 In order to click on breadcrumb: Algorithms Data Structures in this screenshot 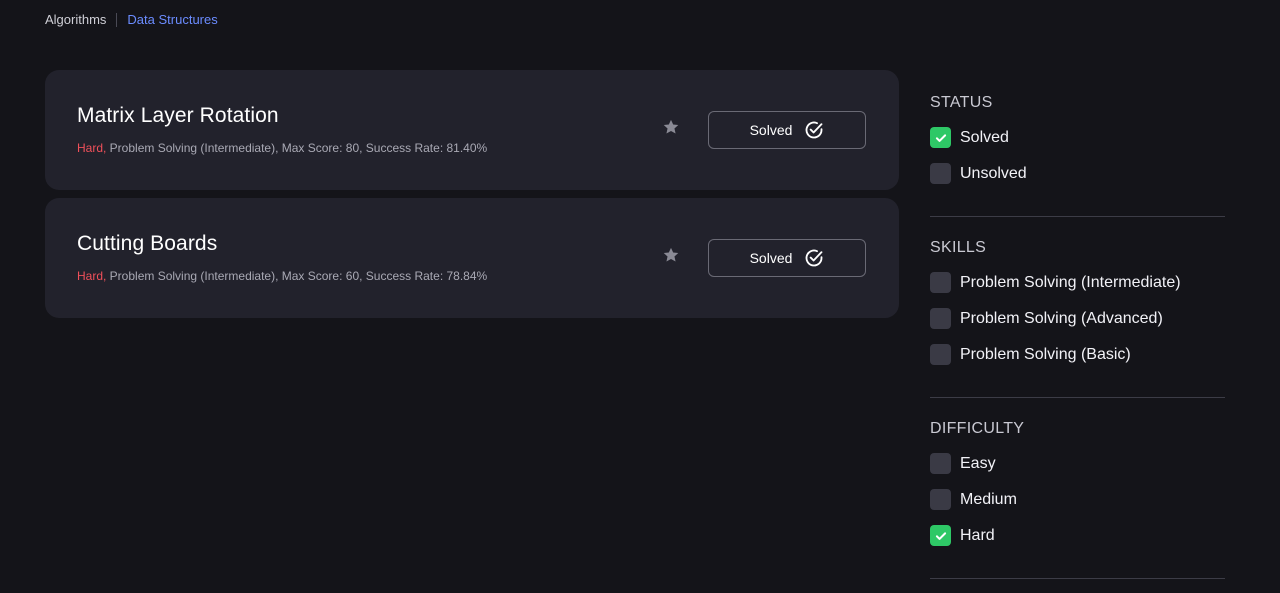, I will do `click(131, 19)`.